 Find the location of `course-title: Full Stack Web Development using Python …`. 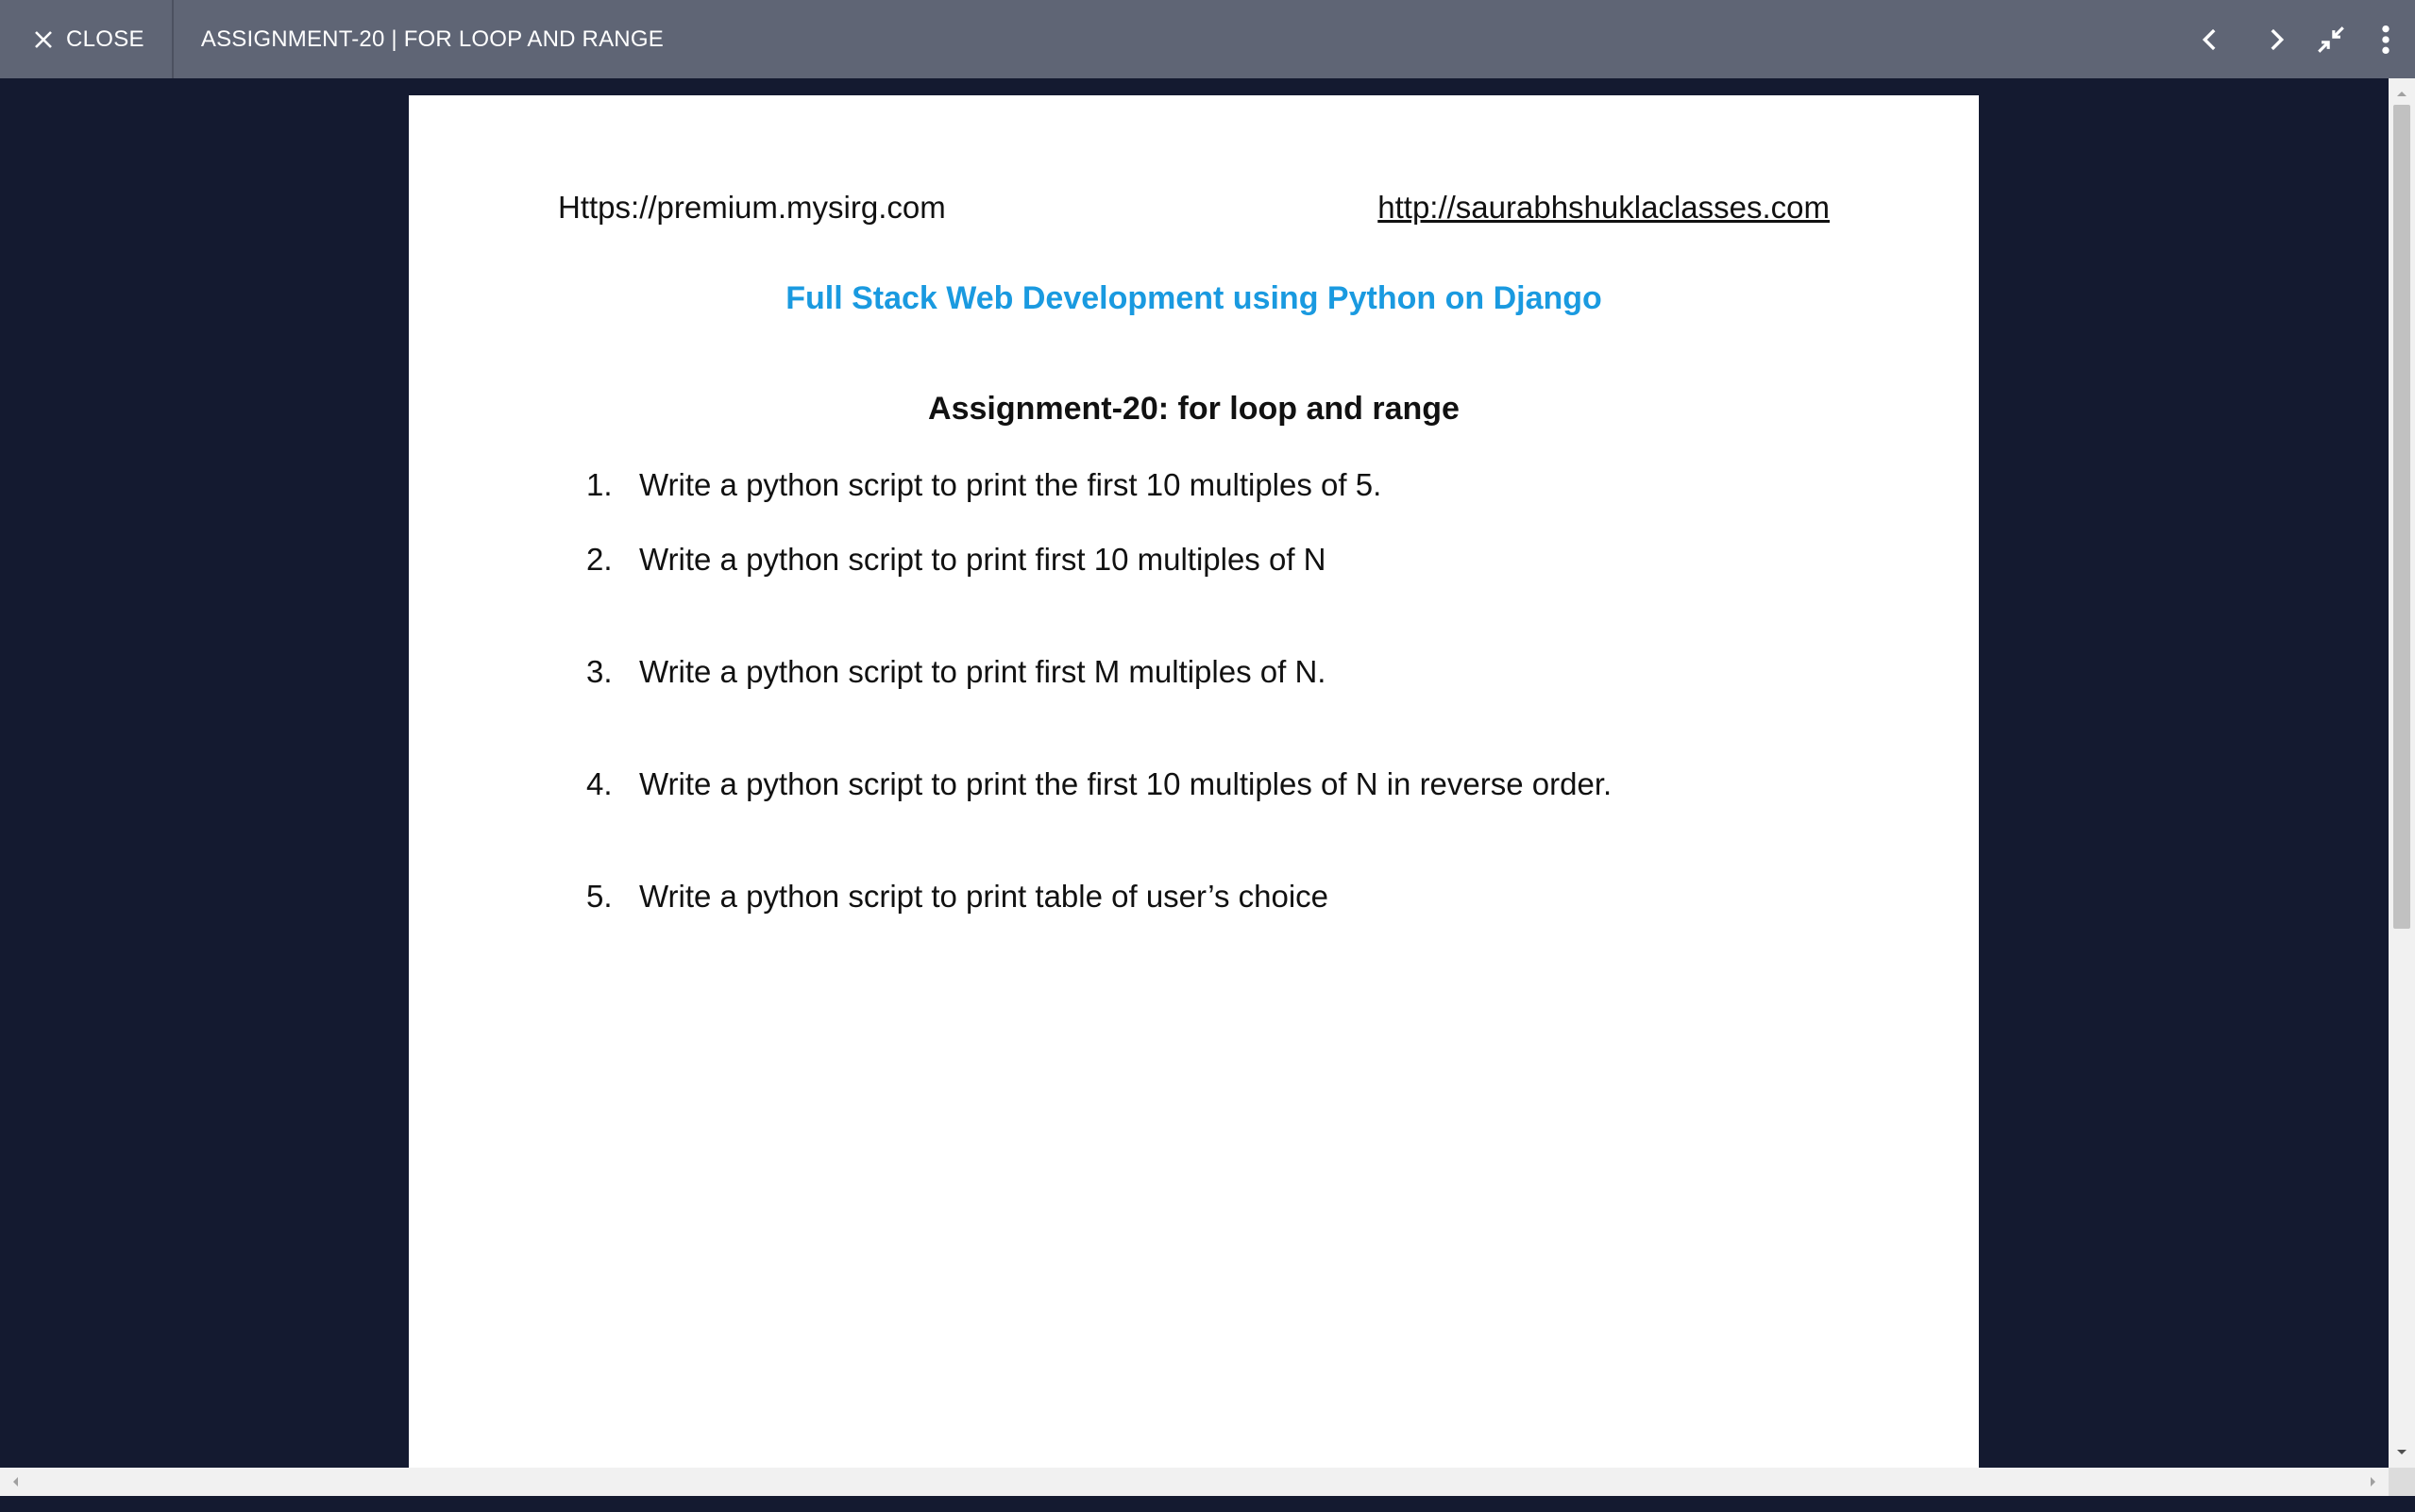

course-title: Full Stack Web Development using Python … is located at coordinates (1194, 298).